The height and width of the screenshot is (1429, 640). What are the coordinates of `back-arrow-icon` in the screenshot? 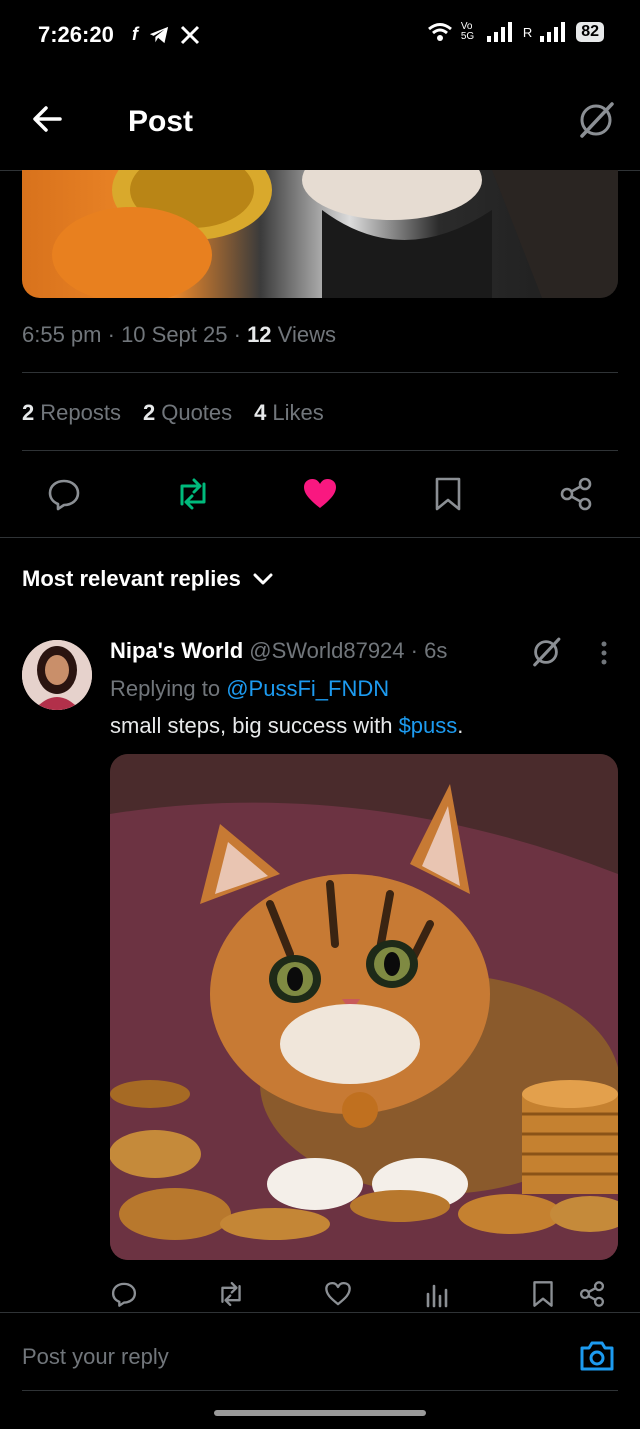 It's located at (47, 119).